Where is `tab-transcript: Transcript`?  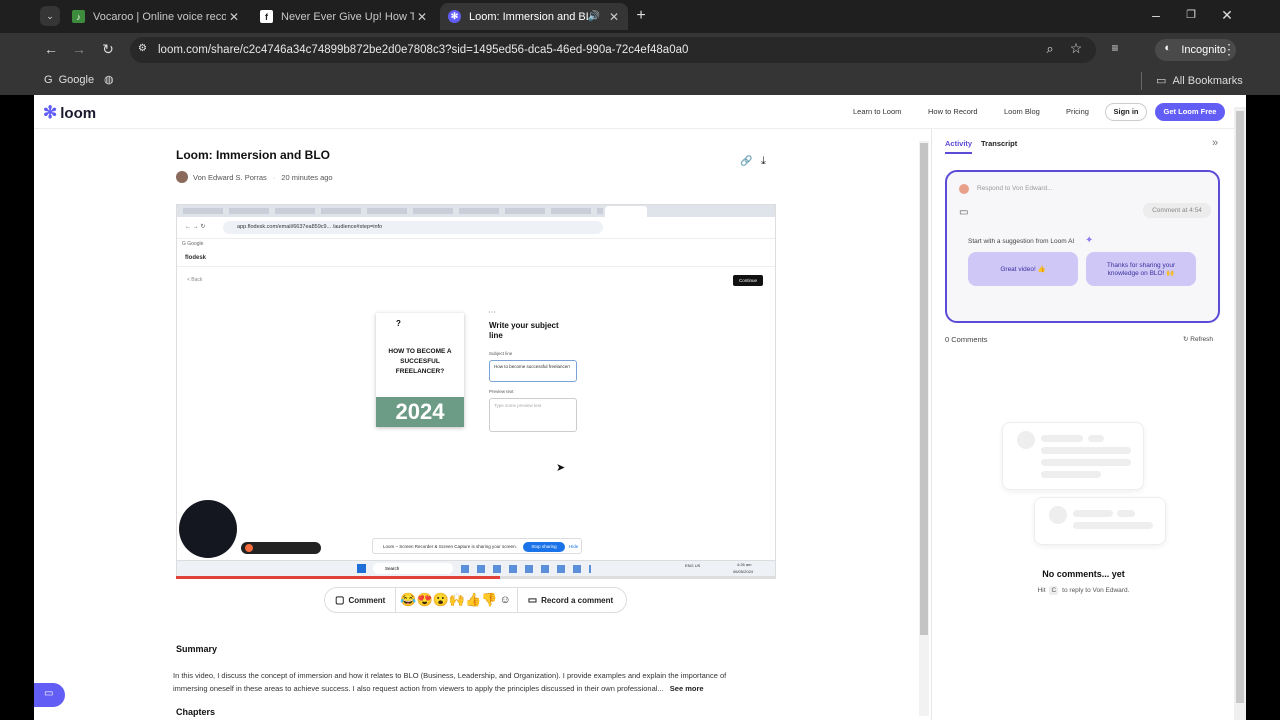
tab-transcript: Transcript is located at coordinates (999, 143).